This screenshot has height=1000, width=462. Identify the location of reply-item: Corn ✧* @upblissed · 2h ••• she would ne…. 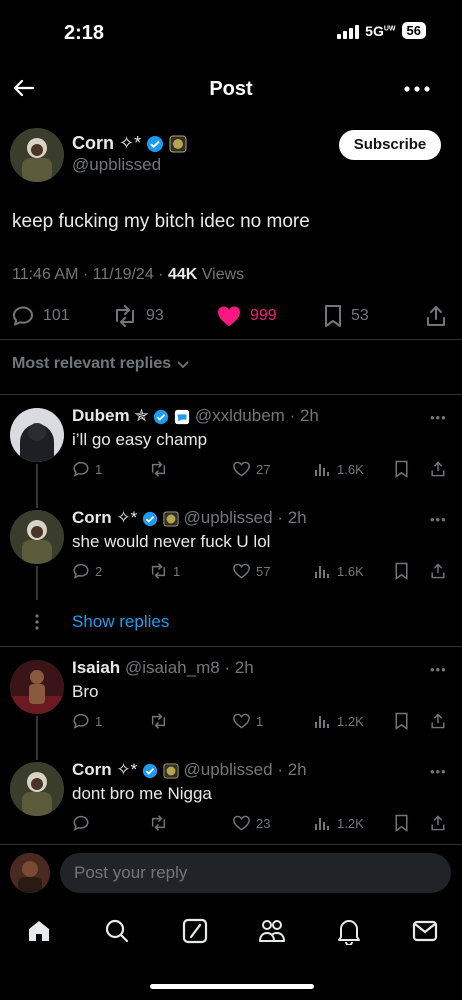
(231, 554).